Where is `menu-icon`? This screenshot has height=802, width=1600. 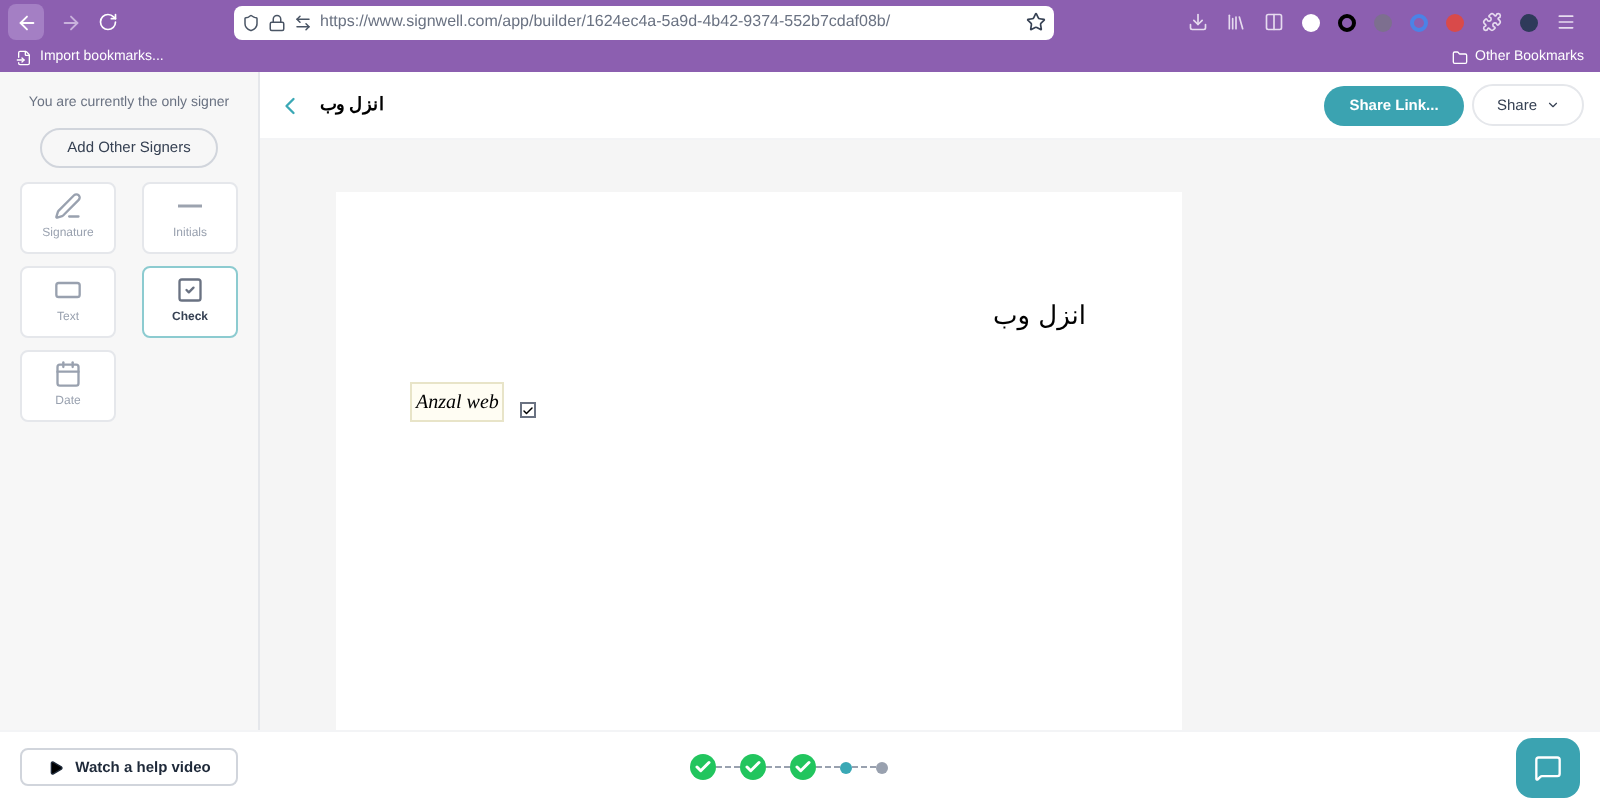
menu-icon is located at coordinates (1566, 22).